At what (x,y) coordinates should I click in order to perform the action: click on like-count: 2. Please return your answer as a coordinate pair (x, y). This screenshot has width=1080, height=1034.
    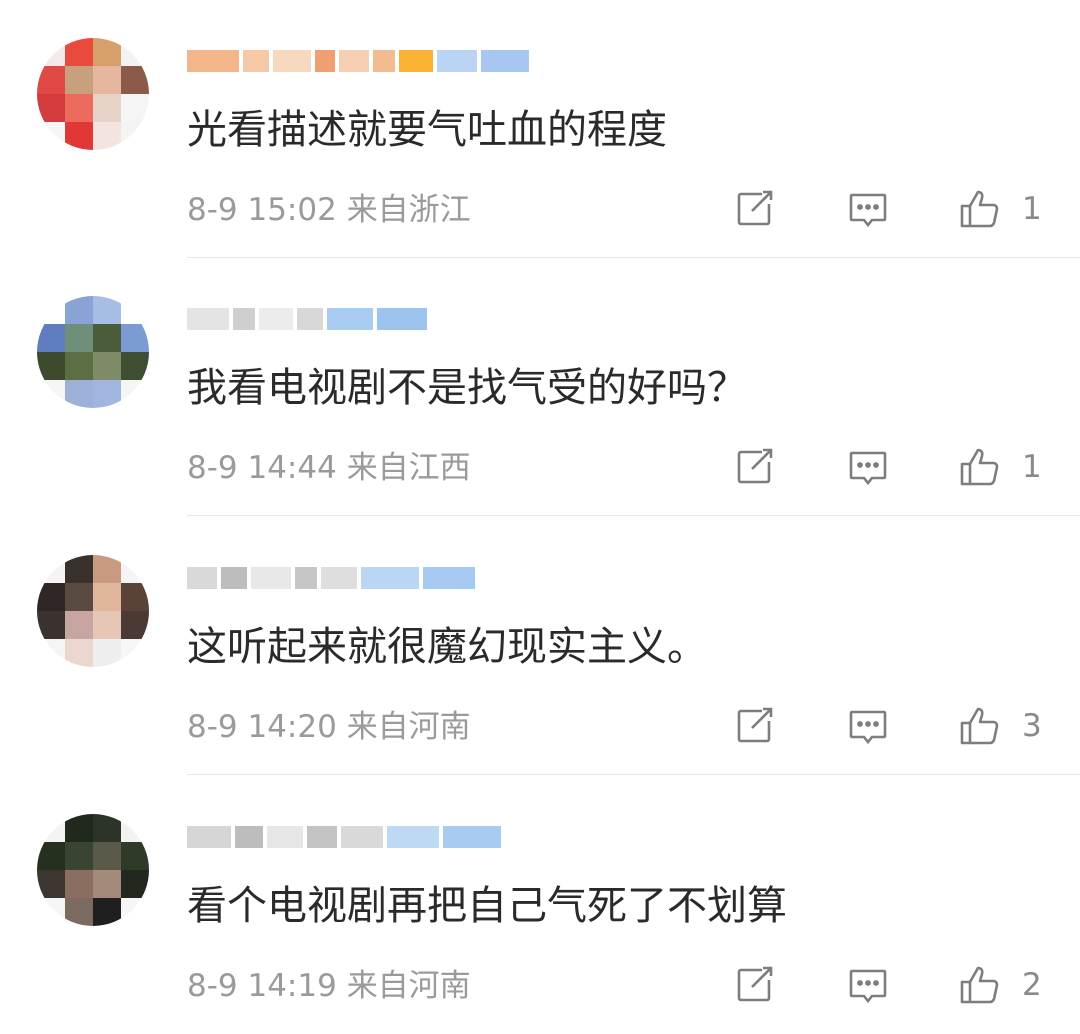
    Looking at the image, I should click on (1032, 985).